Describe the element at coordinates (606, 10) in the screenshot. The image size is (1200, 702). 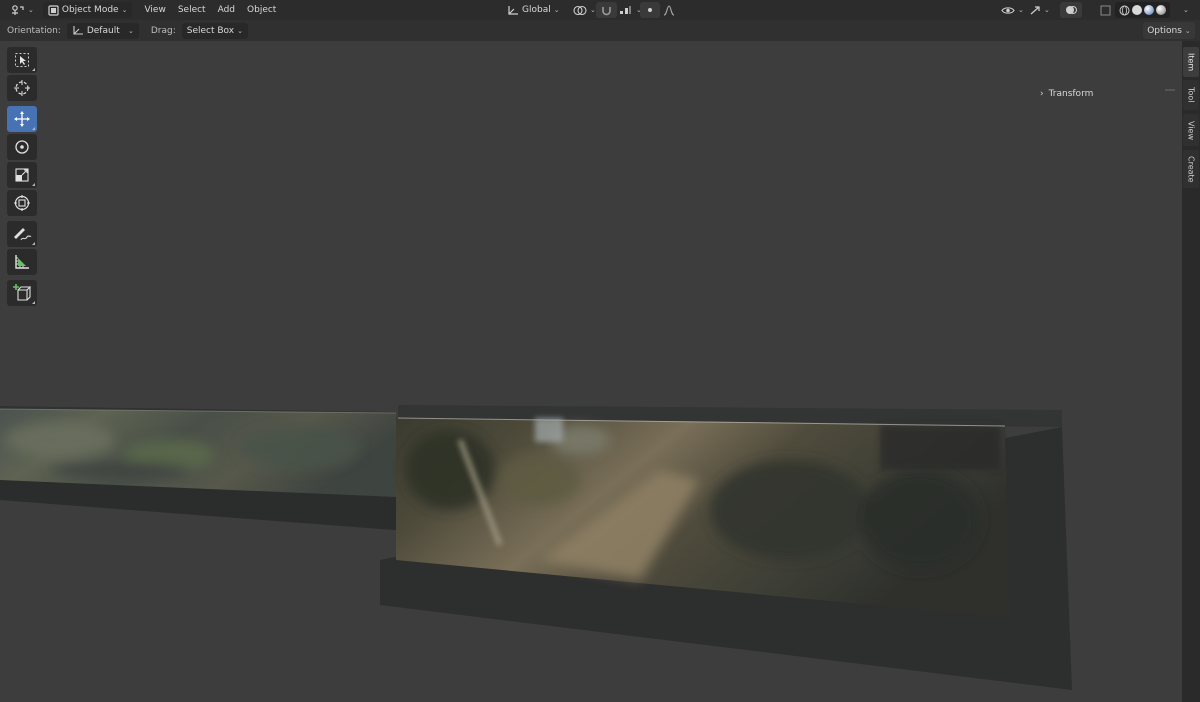
I see `magnet-icon` at that location.